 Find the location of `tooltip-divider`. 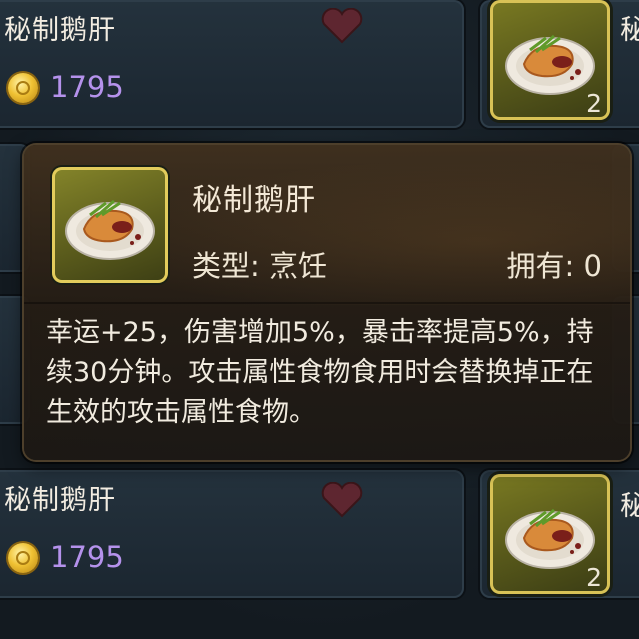

tooltip-divider is located at coordinates (327, 303).